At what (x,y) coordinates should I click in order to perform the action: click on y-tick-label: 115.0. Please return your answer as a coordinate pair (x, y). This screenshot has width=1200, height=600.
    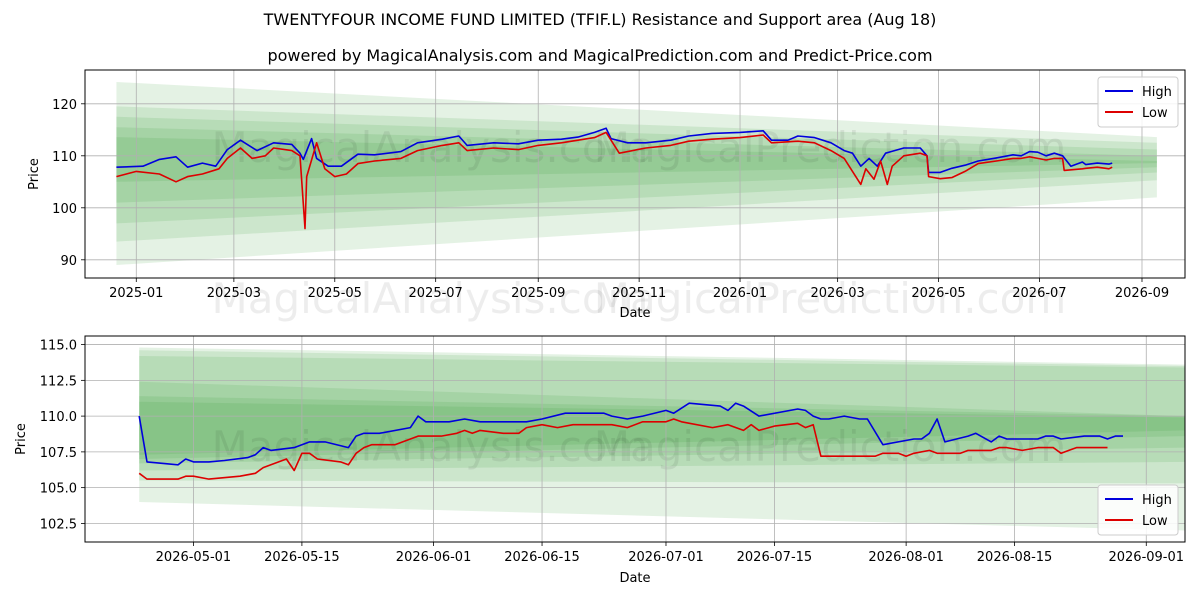
    Looking at the image, I should click on (58, 346).